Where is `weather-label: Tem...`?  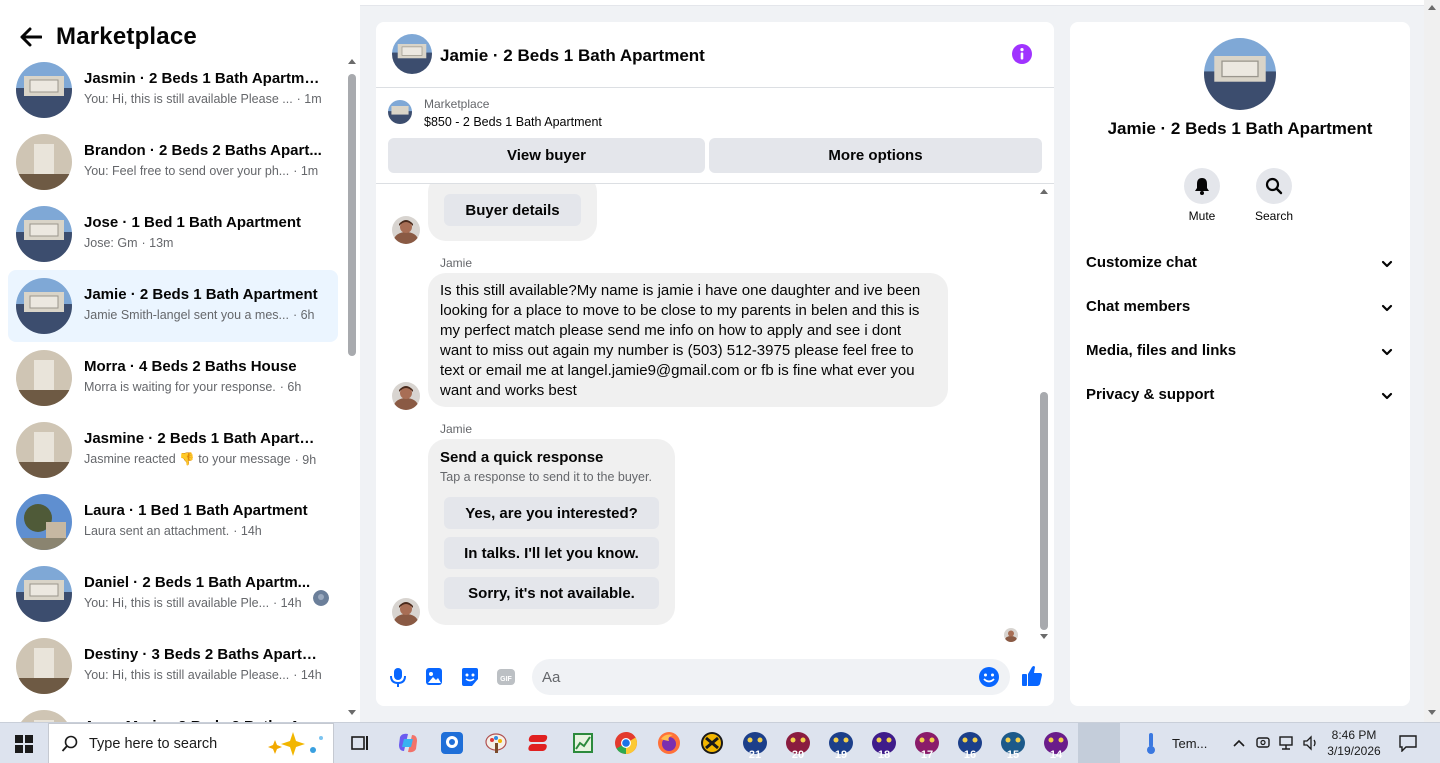
weather-label: Tem... is located at coordinates (1189, 743).